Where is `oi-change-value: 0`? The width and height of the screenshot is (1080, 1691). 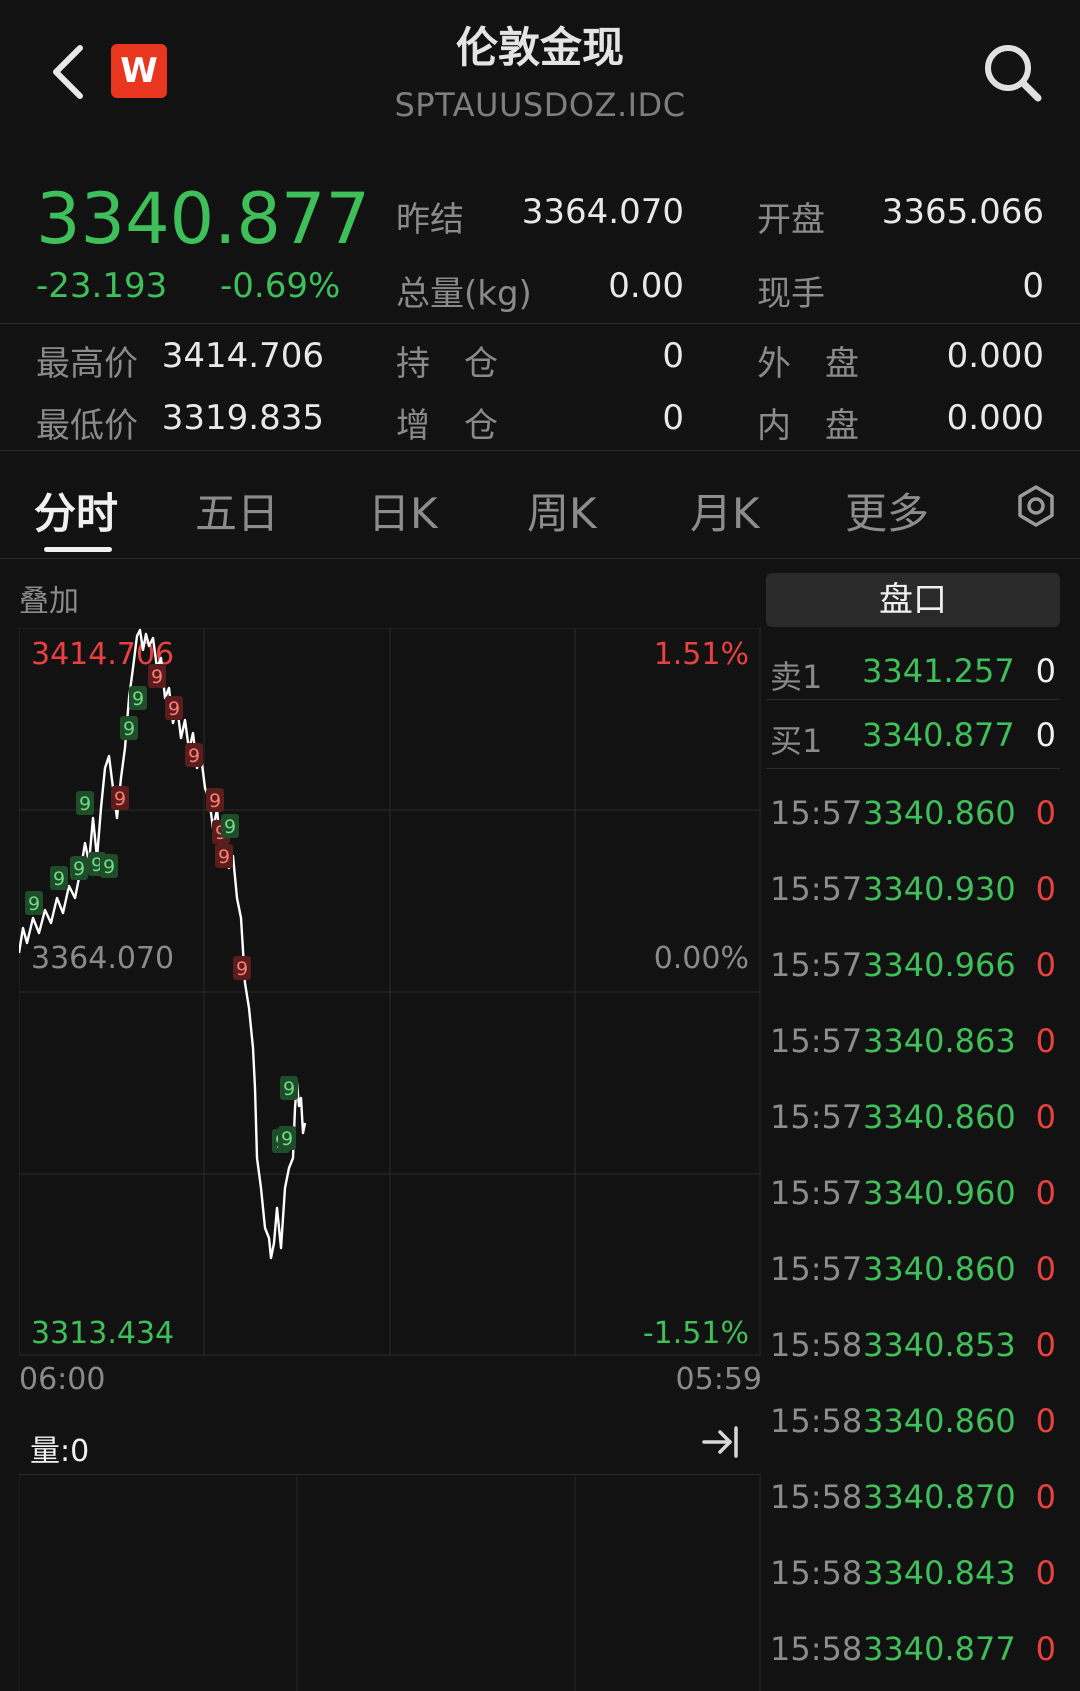 oi-change-value: 0 is located at coordinates (673, 418).